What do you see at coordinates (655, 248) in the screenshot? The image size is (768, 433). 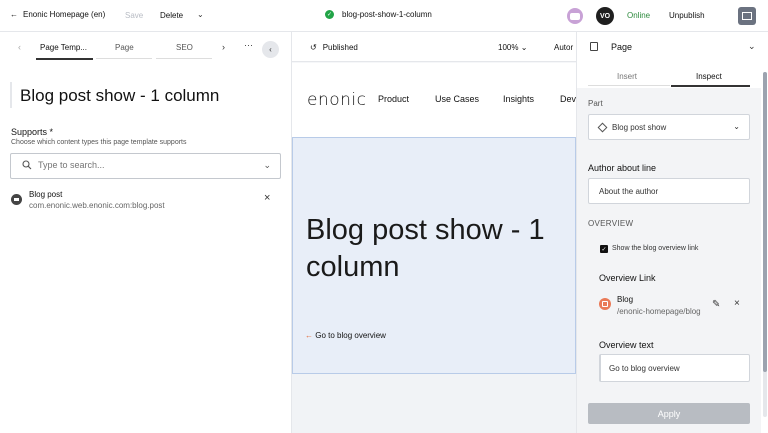 I see `show-overview-label: Show the blog overview link` at bounding box center [655, 248].